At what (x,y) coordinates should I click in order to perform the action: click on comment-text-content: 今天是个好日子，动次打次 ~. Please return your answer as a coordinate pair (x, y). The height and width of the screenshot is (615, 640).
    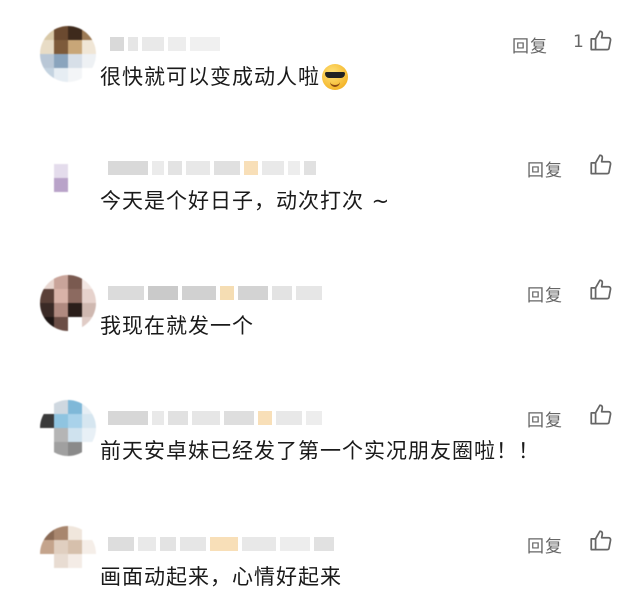
    Looking at the image, I should click on (245, 201).